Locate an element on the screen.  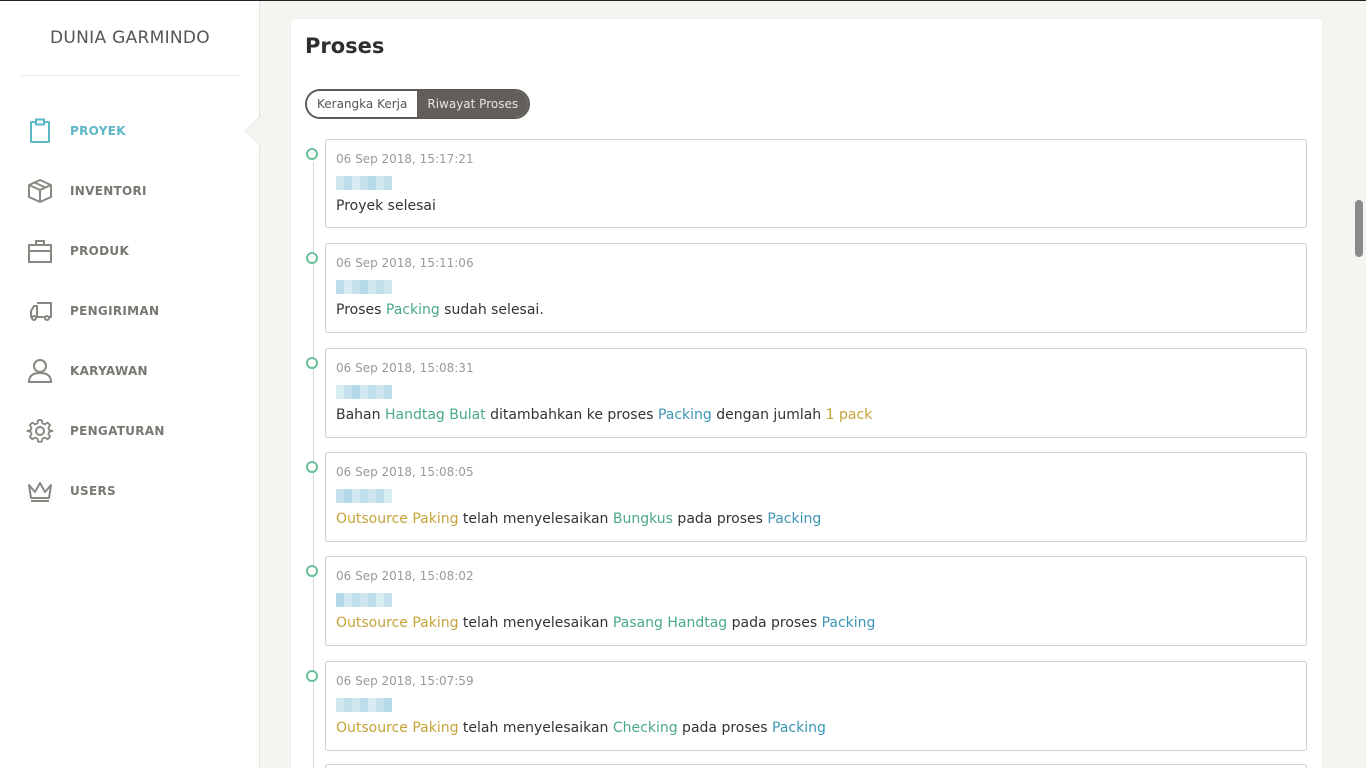
entry-text-segment: ditambahkan ke proses is located at coordinates (571, 414).